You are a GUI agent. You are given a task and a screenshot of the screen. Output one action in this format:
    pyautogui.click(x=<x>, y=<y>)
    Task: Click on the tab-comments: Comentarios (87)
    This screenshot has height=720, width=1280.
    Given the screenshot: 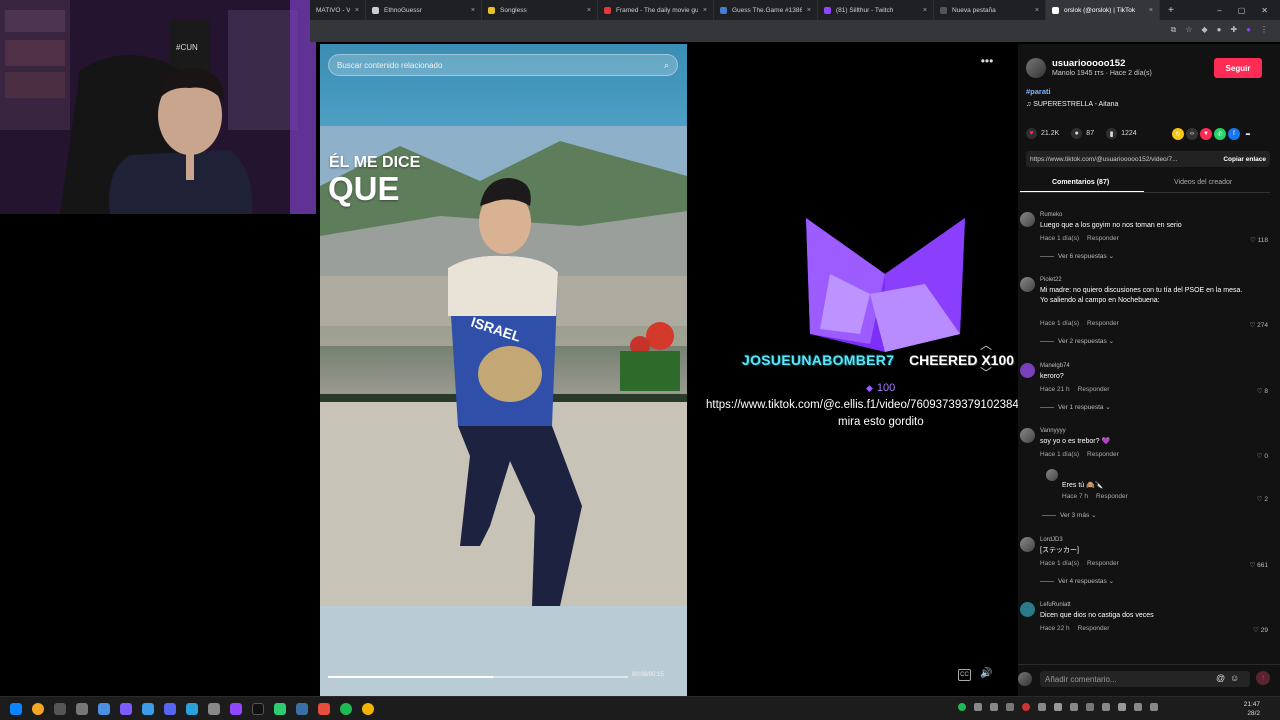 What is the action you would take?
    pyautogui.click(x=1080, y=182)
    